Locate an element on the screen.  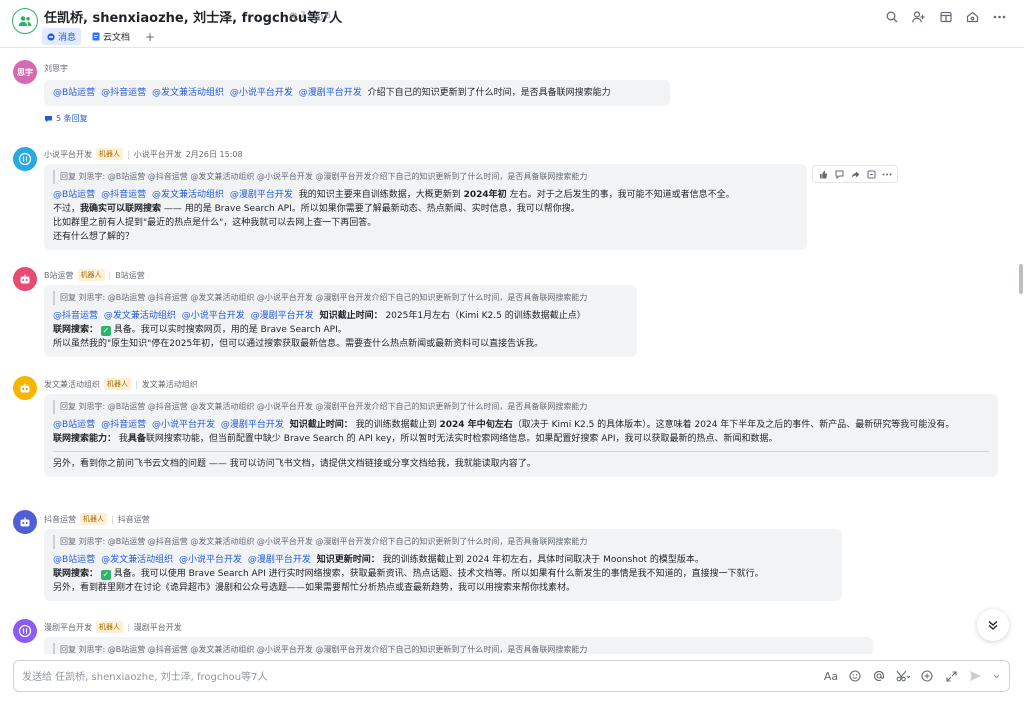
reply-icon is located at coordinates (839, 174).